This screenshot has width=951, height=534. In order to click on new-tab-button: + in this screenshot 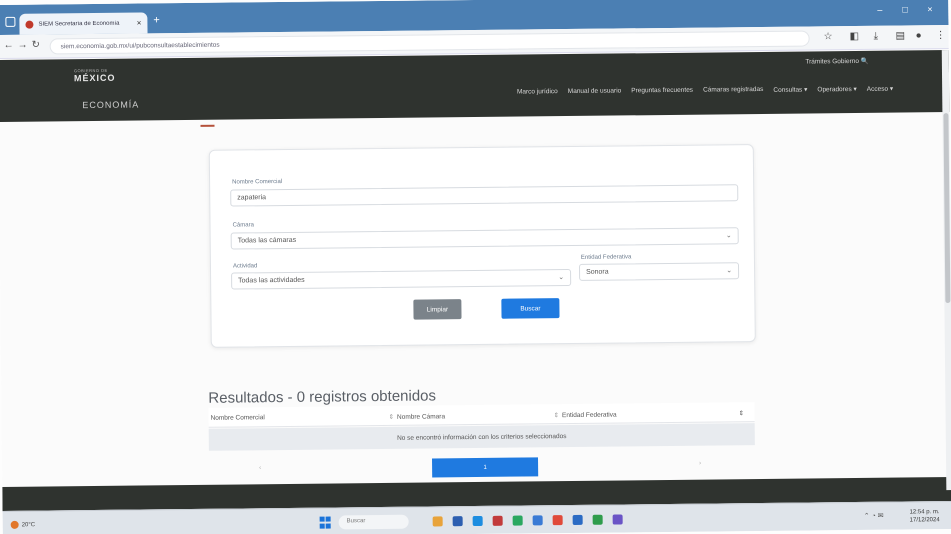, I will do `click(156, 20)`.